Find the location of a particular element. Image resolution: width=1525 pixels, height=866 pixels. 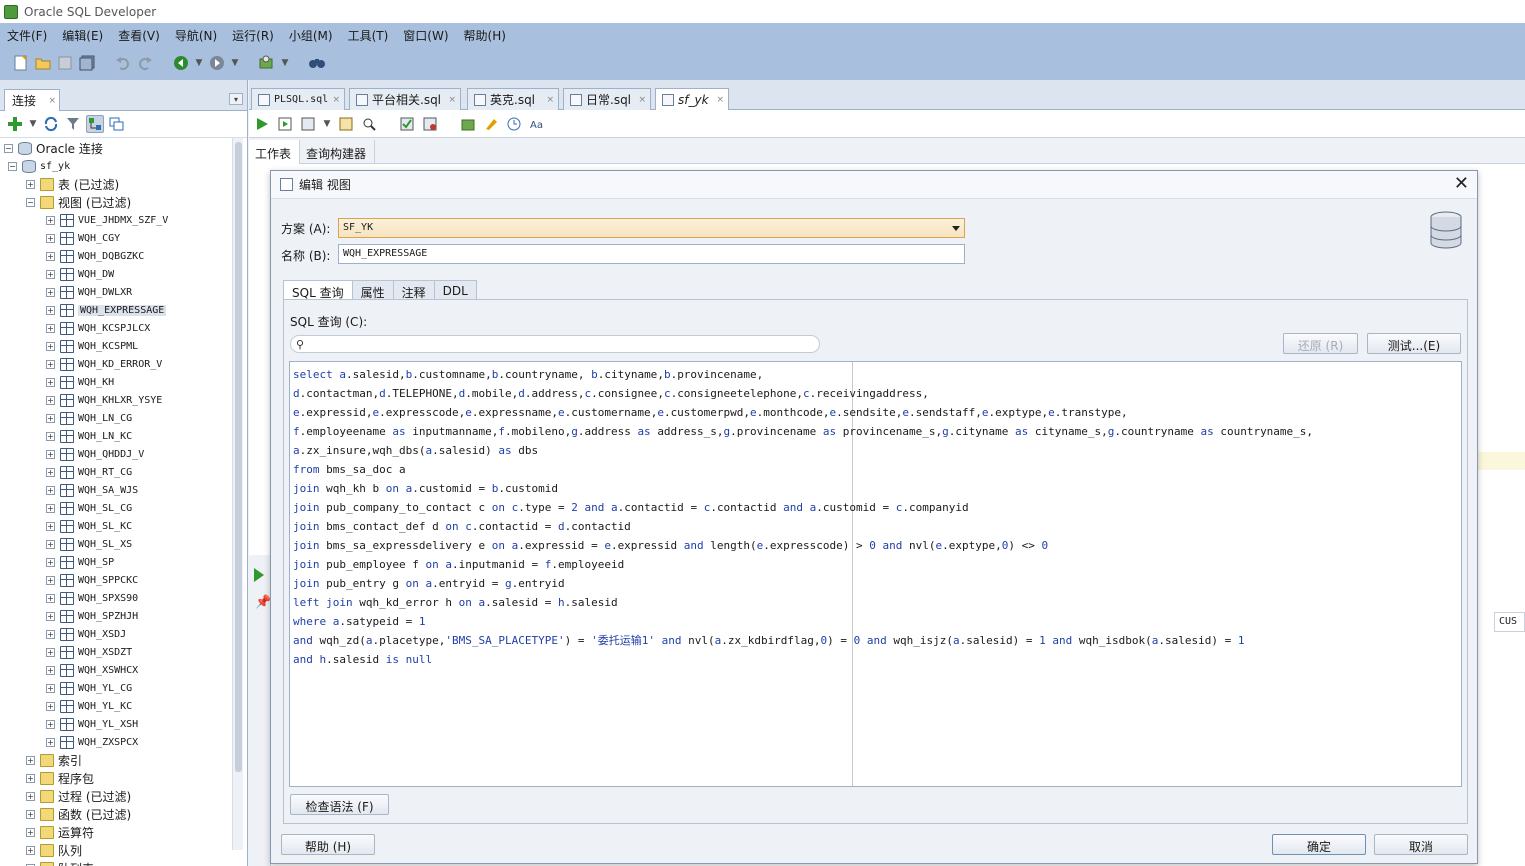

tab-ddl: DDL is located at coordinates (455, 290).